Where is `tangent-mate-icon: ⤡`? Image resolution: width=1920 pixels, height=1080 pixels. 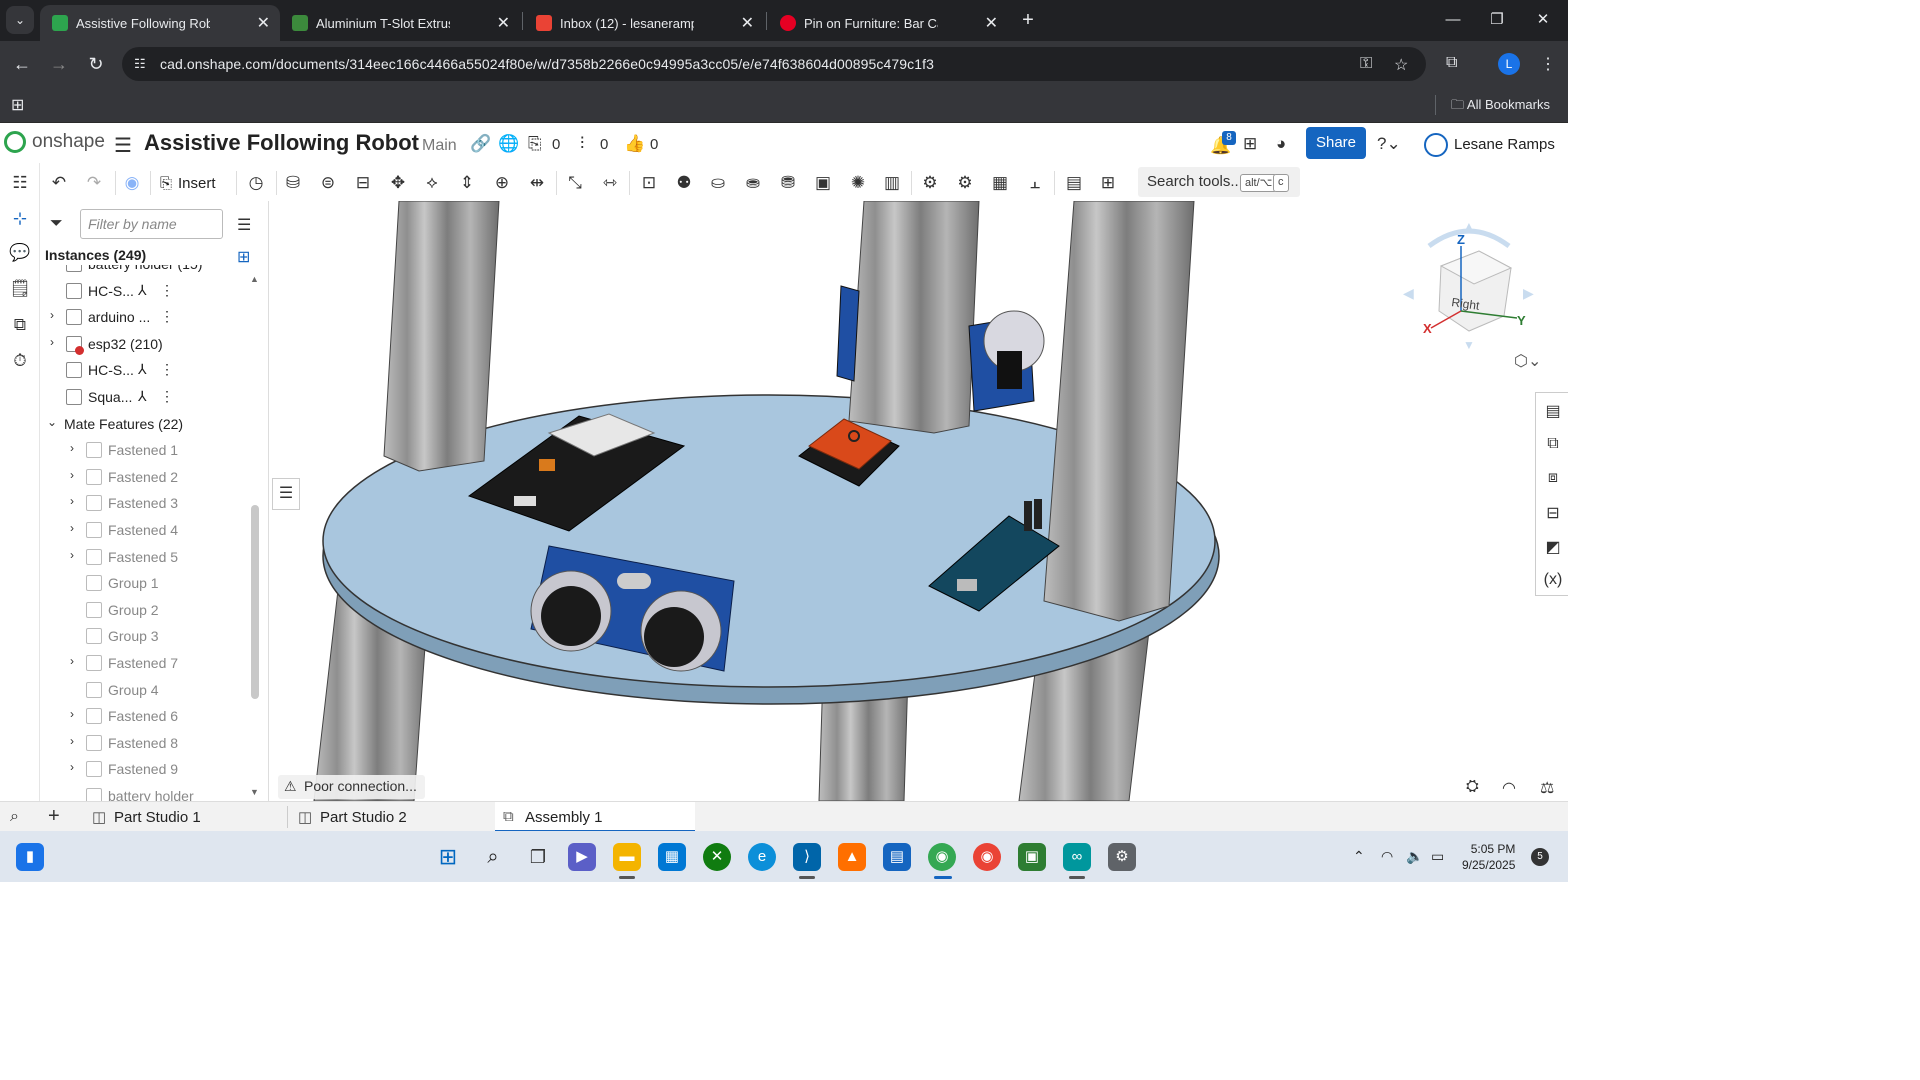 tangent-mate-icon: ⤡ is located at coordinates (575, 183).